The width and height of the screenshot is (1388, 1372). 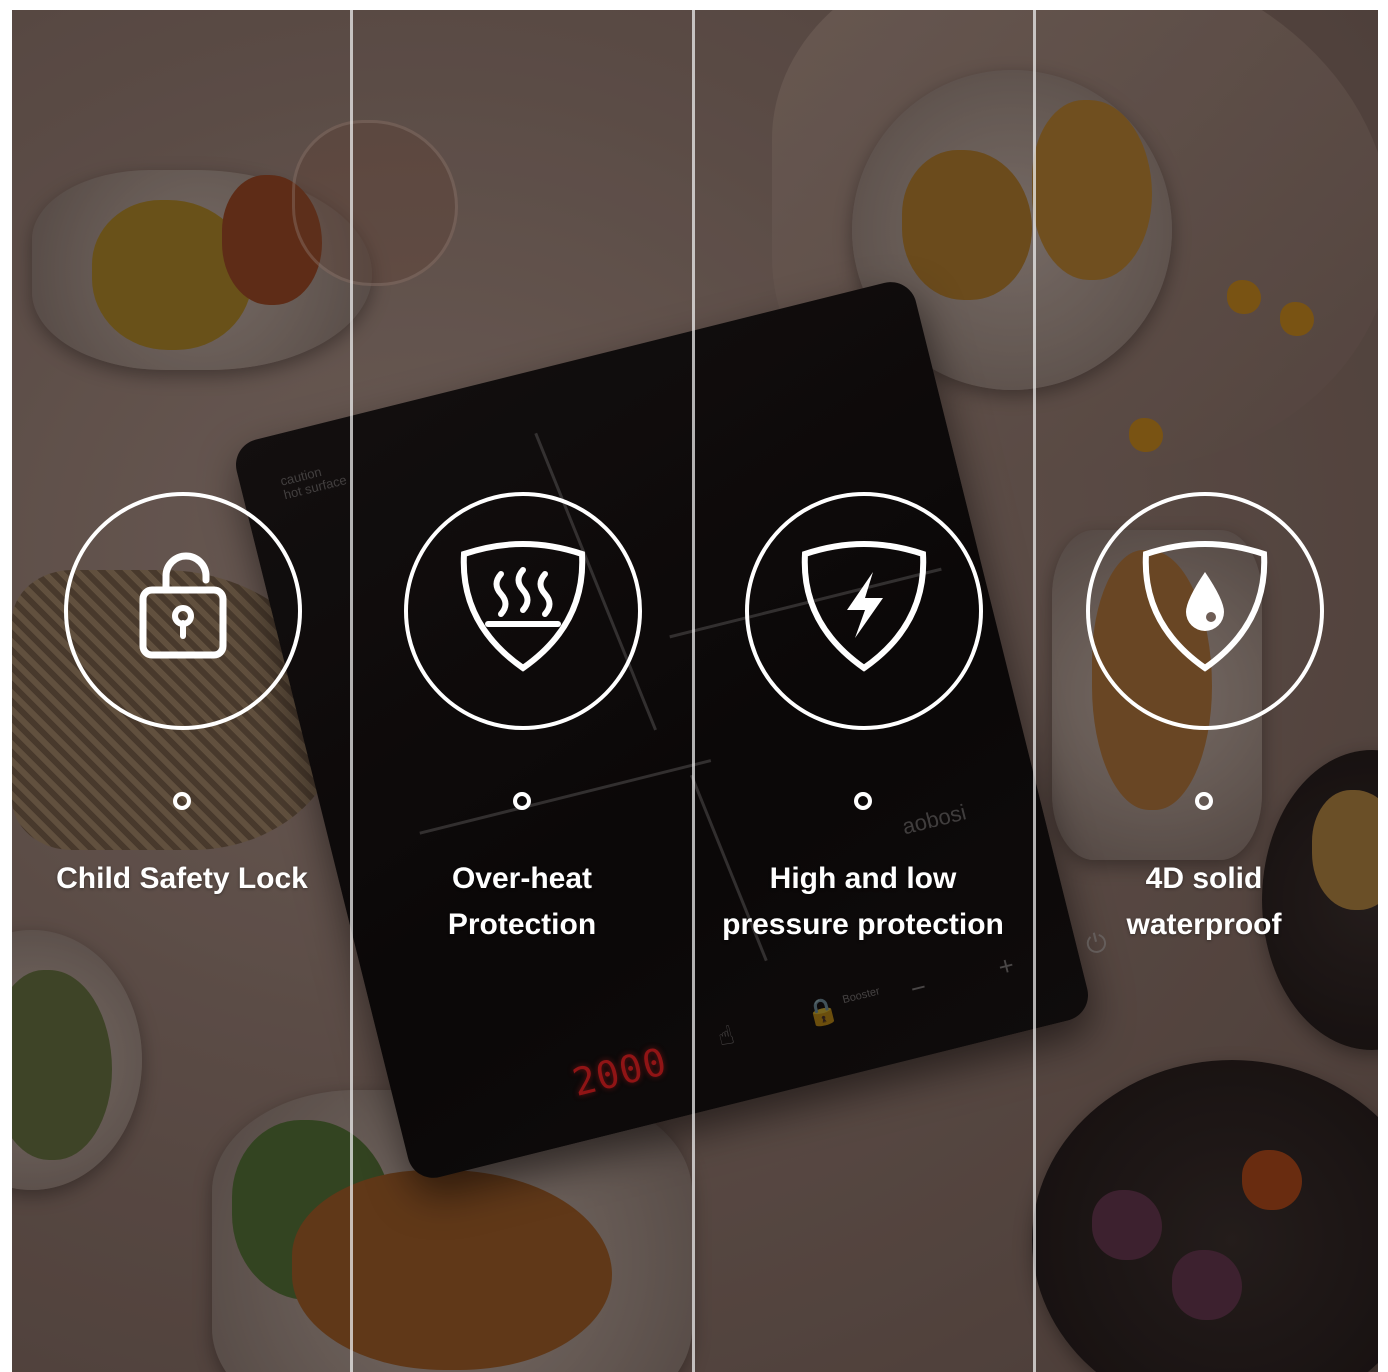 What do you see at coordinates (863, 901) in the screenshot?
I see `feature-label: High and low pressure protection` at bounding box center [863, 901].